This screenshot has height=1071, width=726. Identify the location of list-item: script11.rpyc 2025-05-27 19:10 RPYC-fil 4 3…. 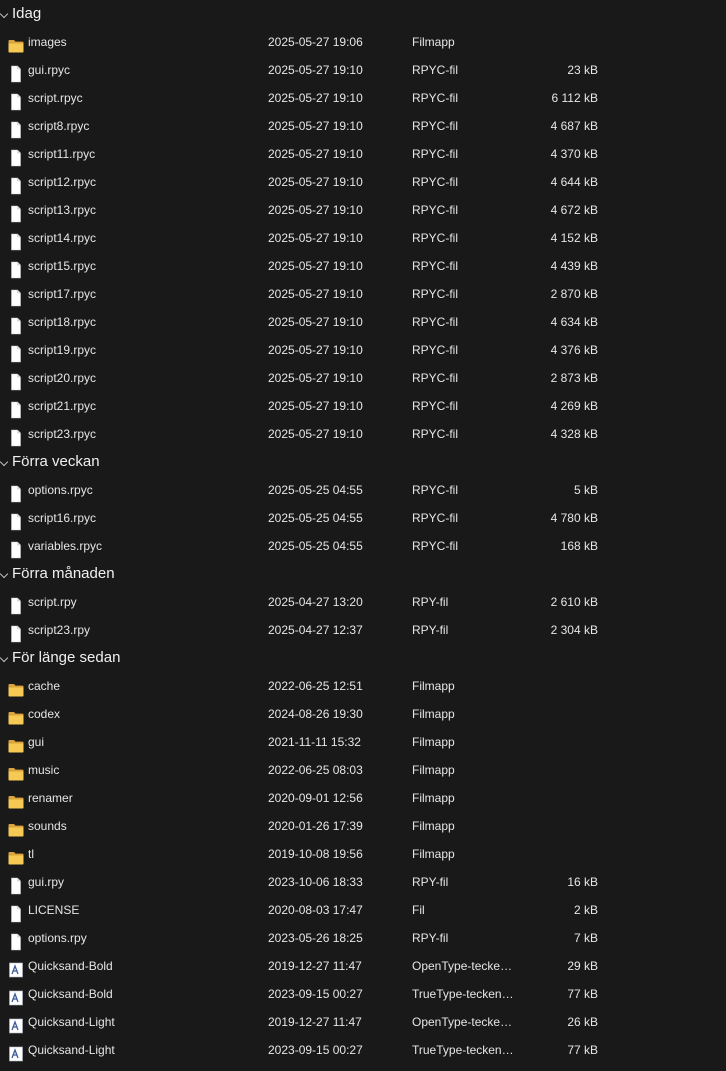
(363, 154).